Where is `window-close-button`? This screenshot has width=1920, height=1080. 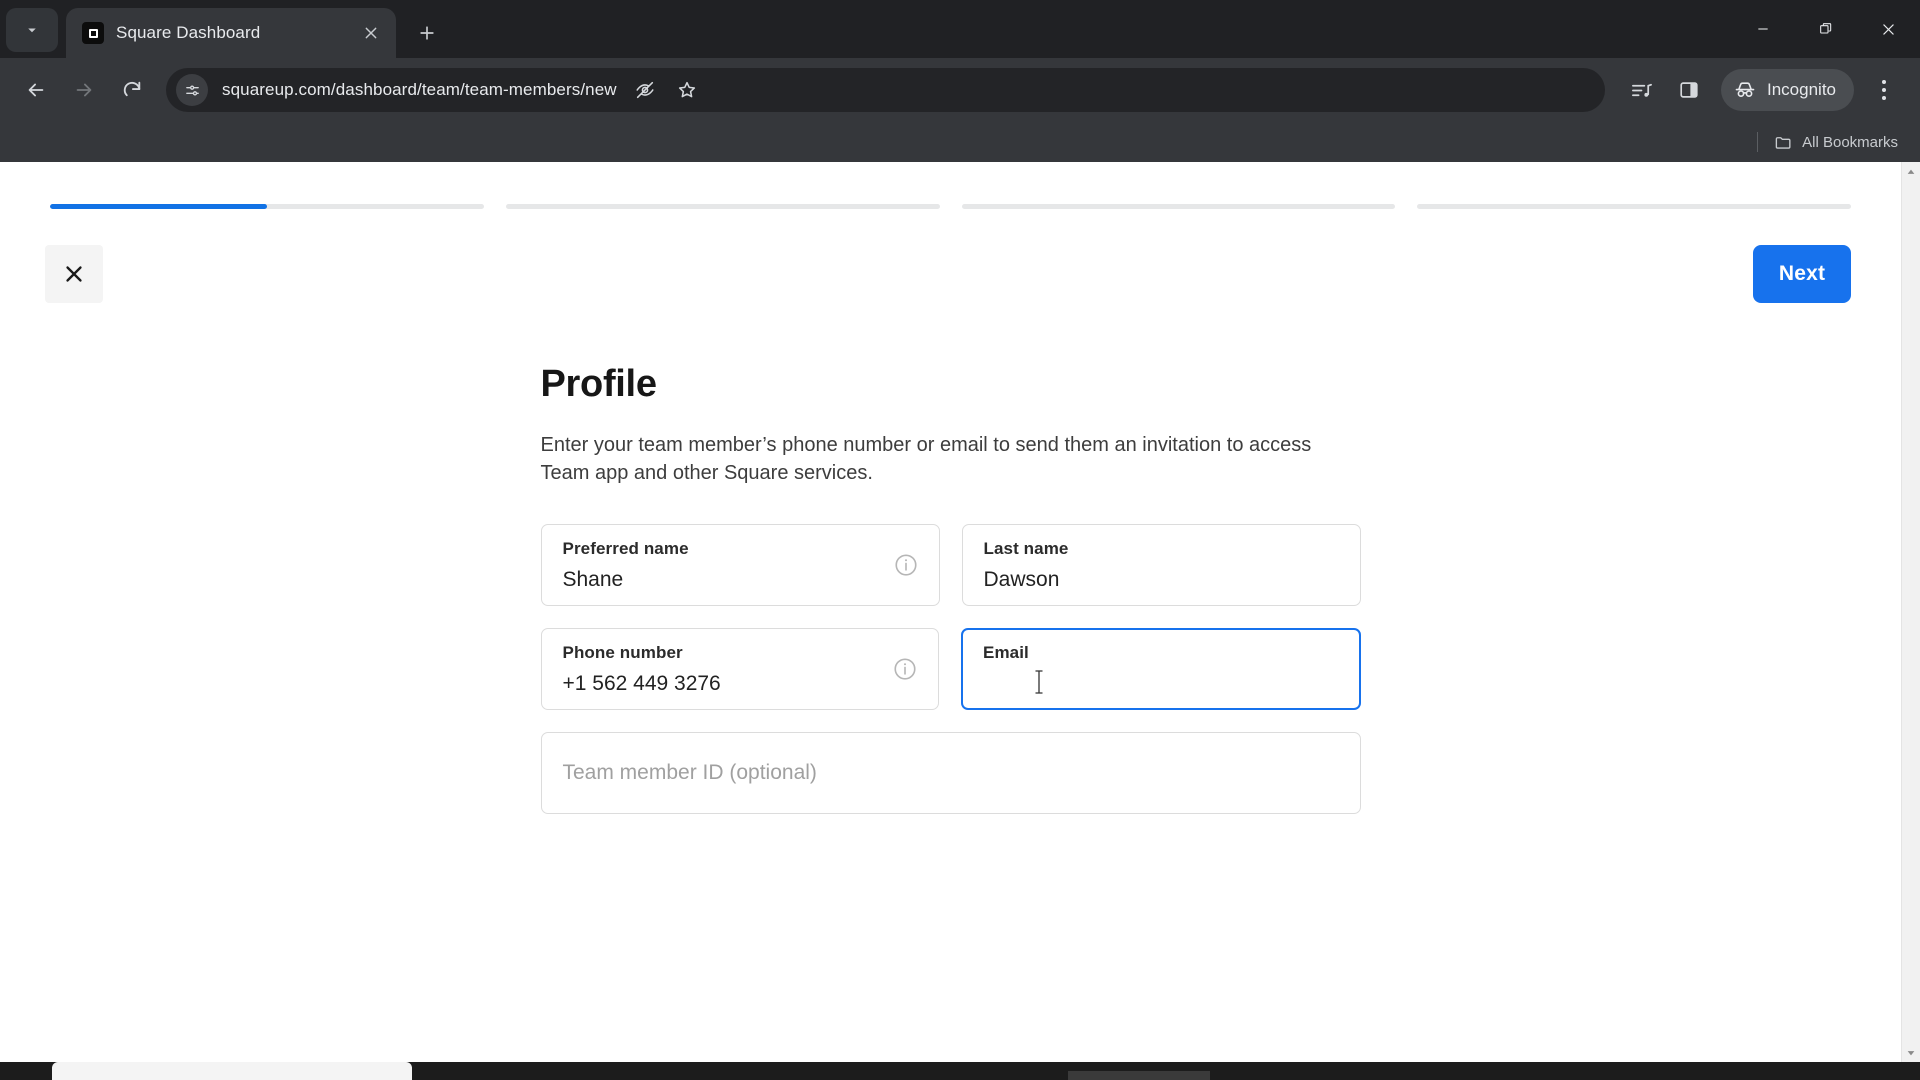 window-close-button is located at coordinates (1888, 29).